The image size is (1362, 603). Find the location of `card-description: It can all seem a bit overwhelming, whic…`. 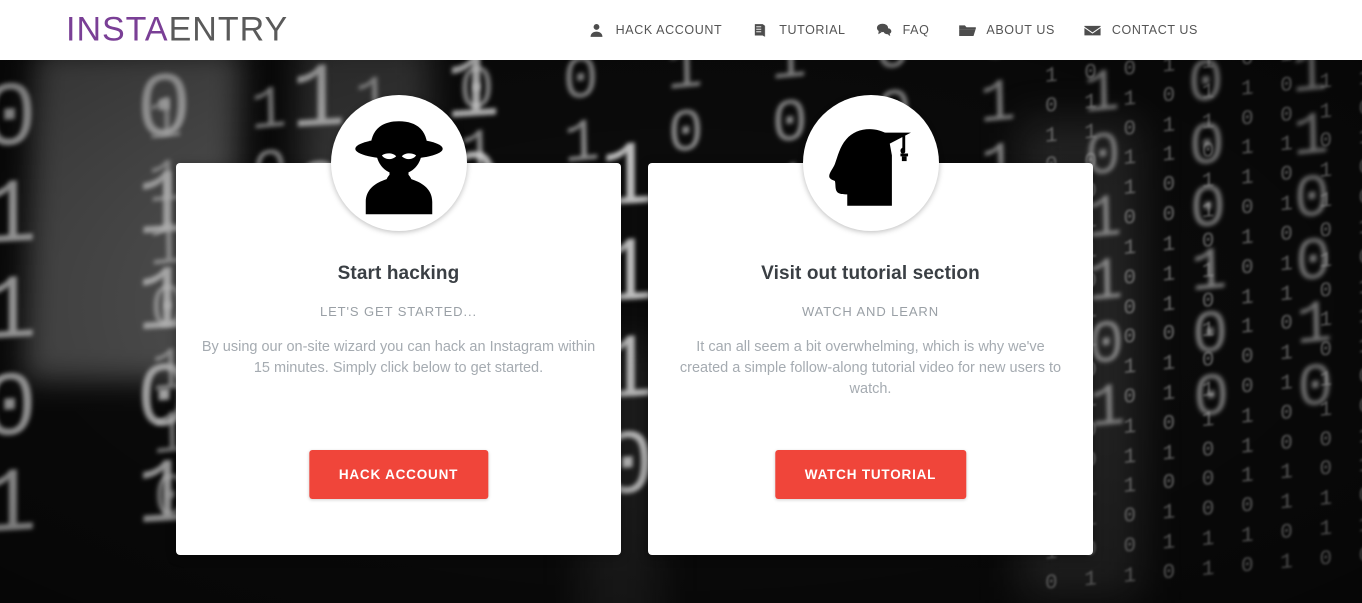

card-description: It can all seem a bit overwhelming, whic… is located at coordinates (870, 368).